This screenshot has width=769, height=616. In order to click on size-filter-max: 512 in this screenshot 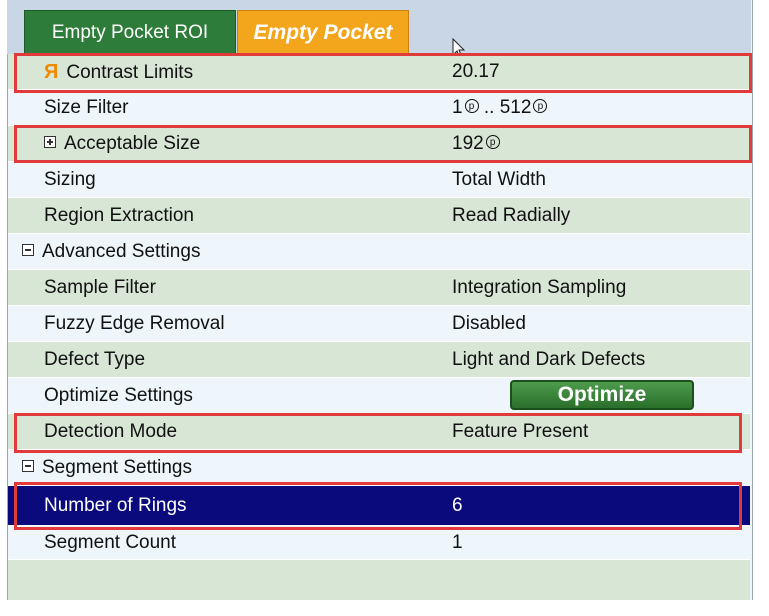, I will do `click(515, 107)`.